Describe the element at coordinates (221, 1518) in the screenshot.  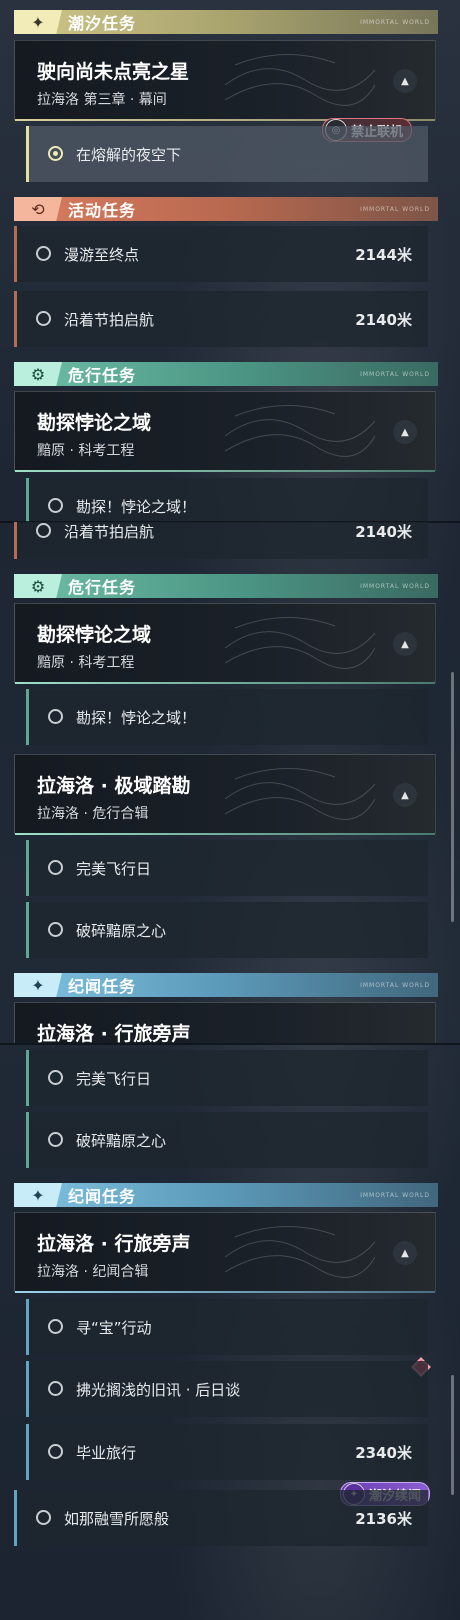
I see `objective-melting-snow: 如那融雪所愿般 2136米` at that location.